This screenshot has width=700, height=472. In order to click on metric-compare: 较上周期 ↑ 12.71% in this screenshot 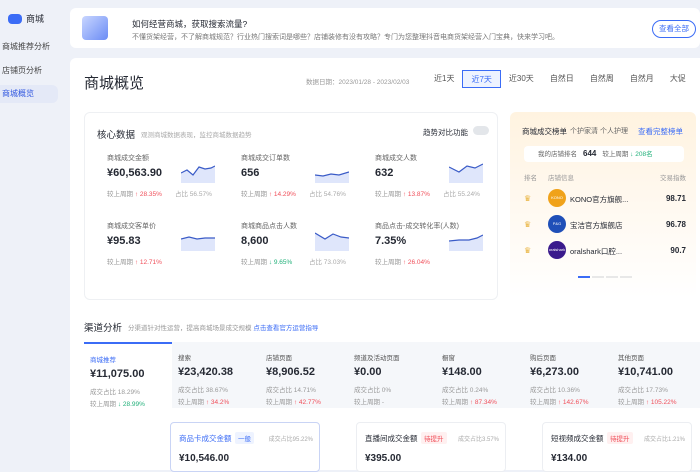, I will do `click(134, 261)`.